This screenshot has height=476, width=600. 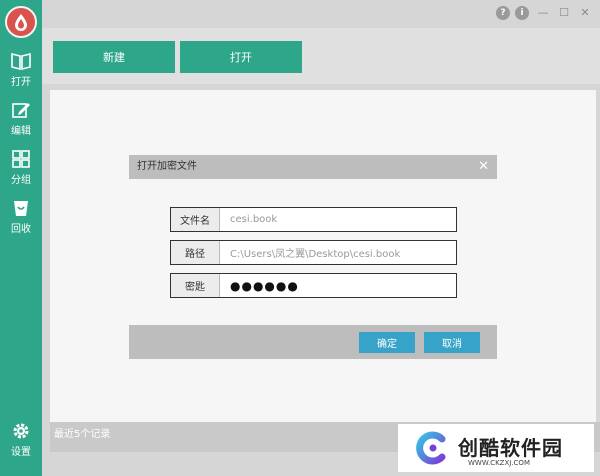 I want to click on sidebar-item-label: 回收, so click(x=21, y=229).